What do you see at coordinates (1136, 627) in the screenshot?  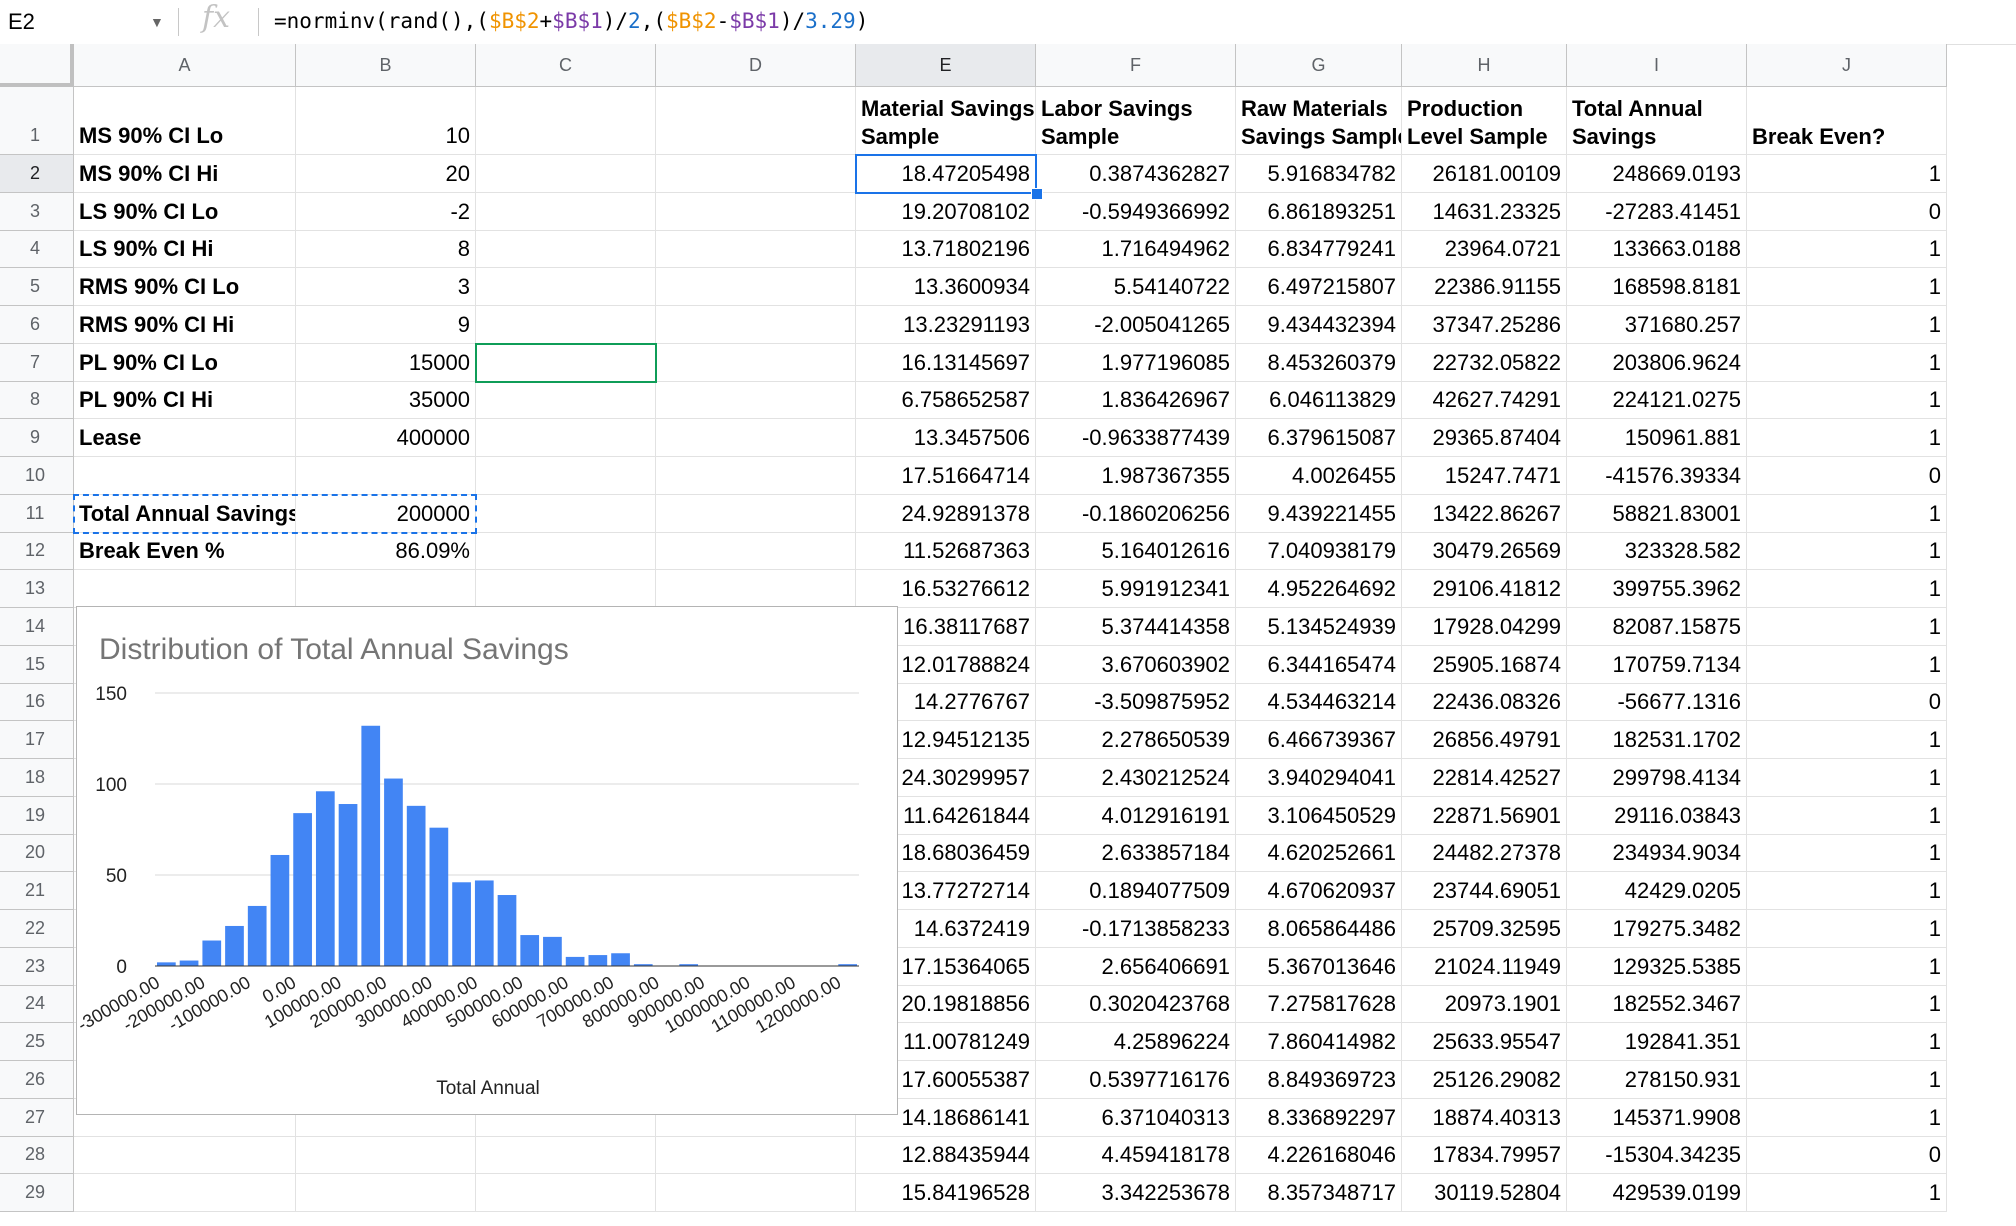 I see `sample-value-cell: 5.374414358` at bounding box center [1136, 627].